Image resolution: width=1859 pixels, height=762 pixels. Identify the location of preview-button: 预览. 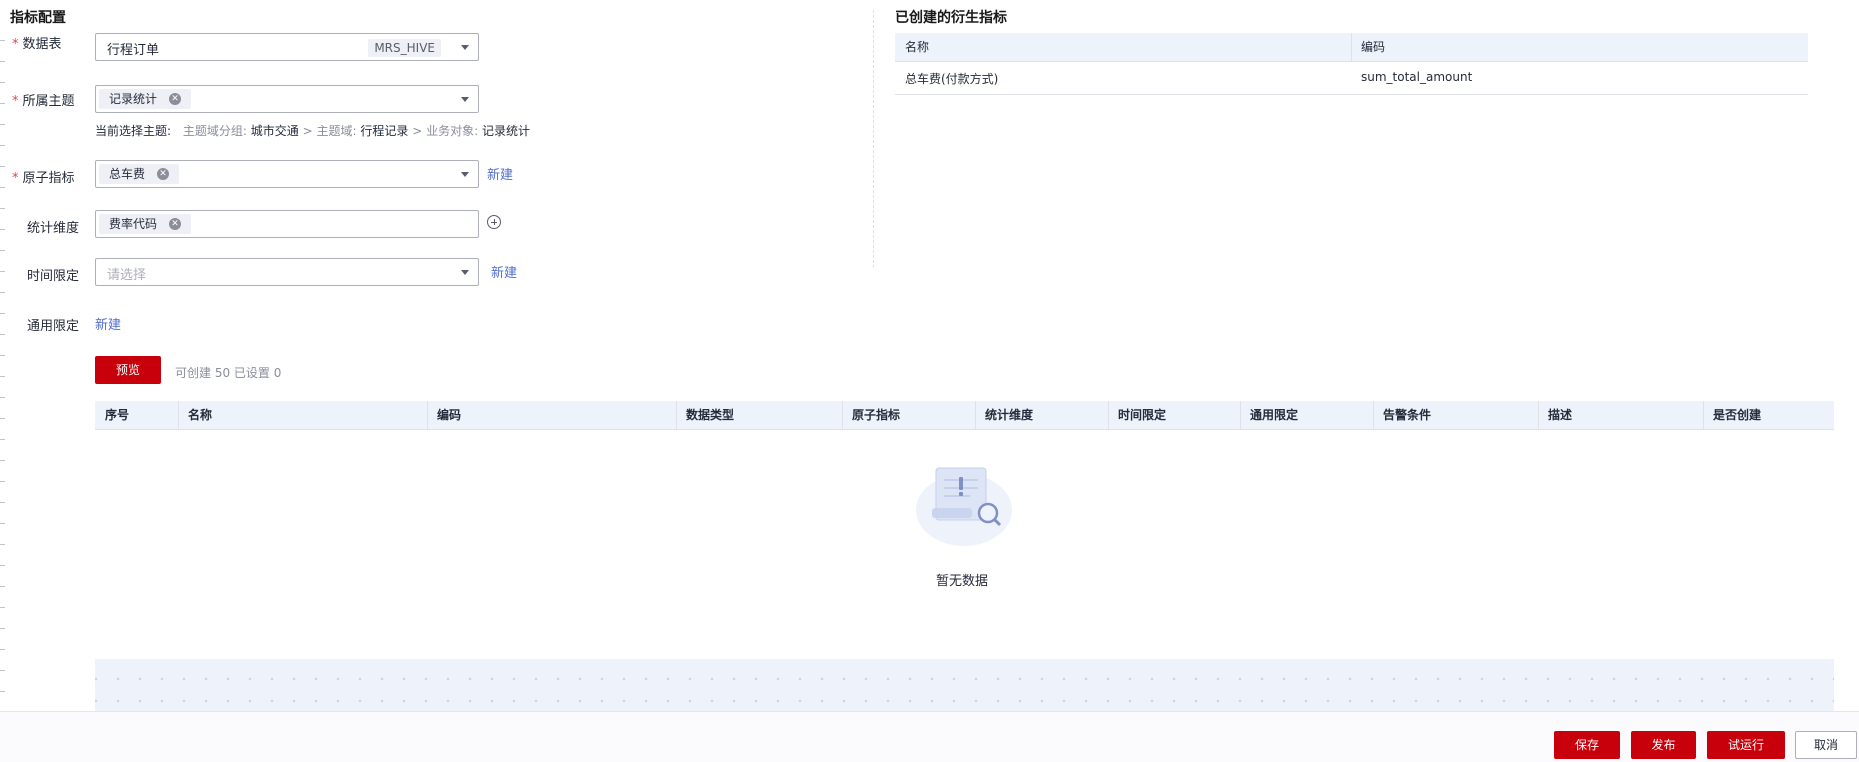
(128, 370).